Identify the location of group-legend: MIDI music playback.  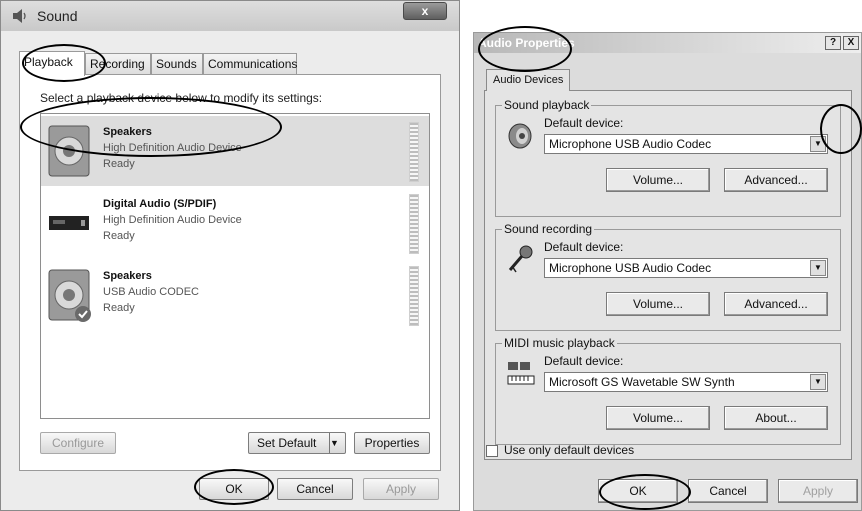
(559, 343).